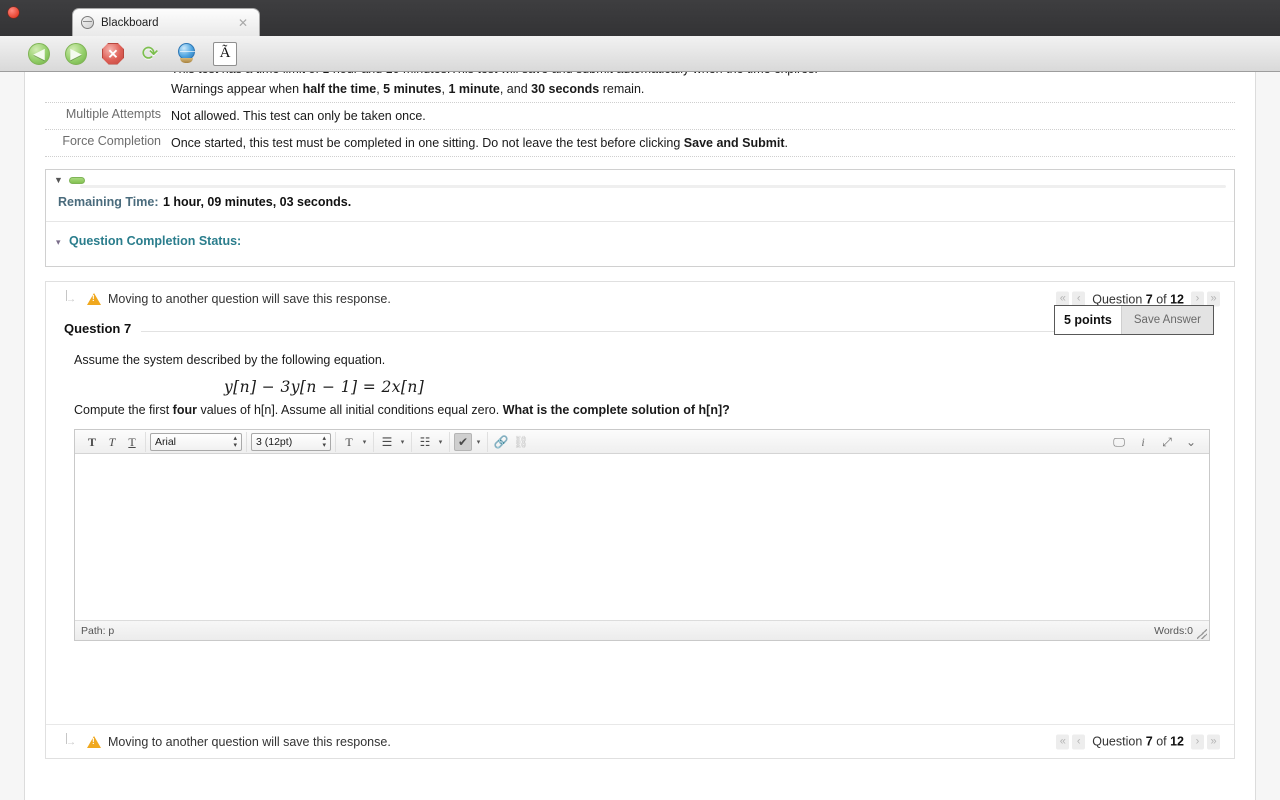  Describe the element at coordinates (225, 53) in the screenshot. I see `font-settings-button: Ã` at that location.